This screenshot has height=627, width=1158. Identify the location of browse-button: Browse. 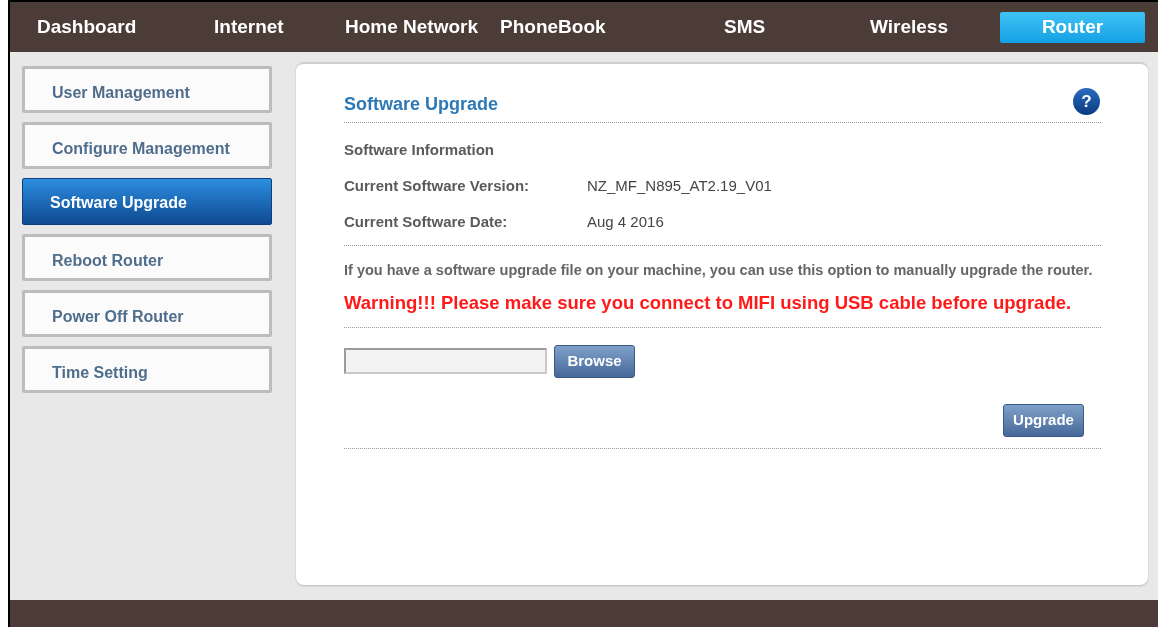
(594, 361).